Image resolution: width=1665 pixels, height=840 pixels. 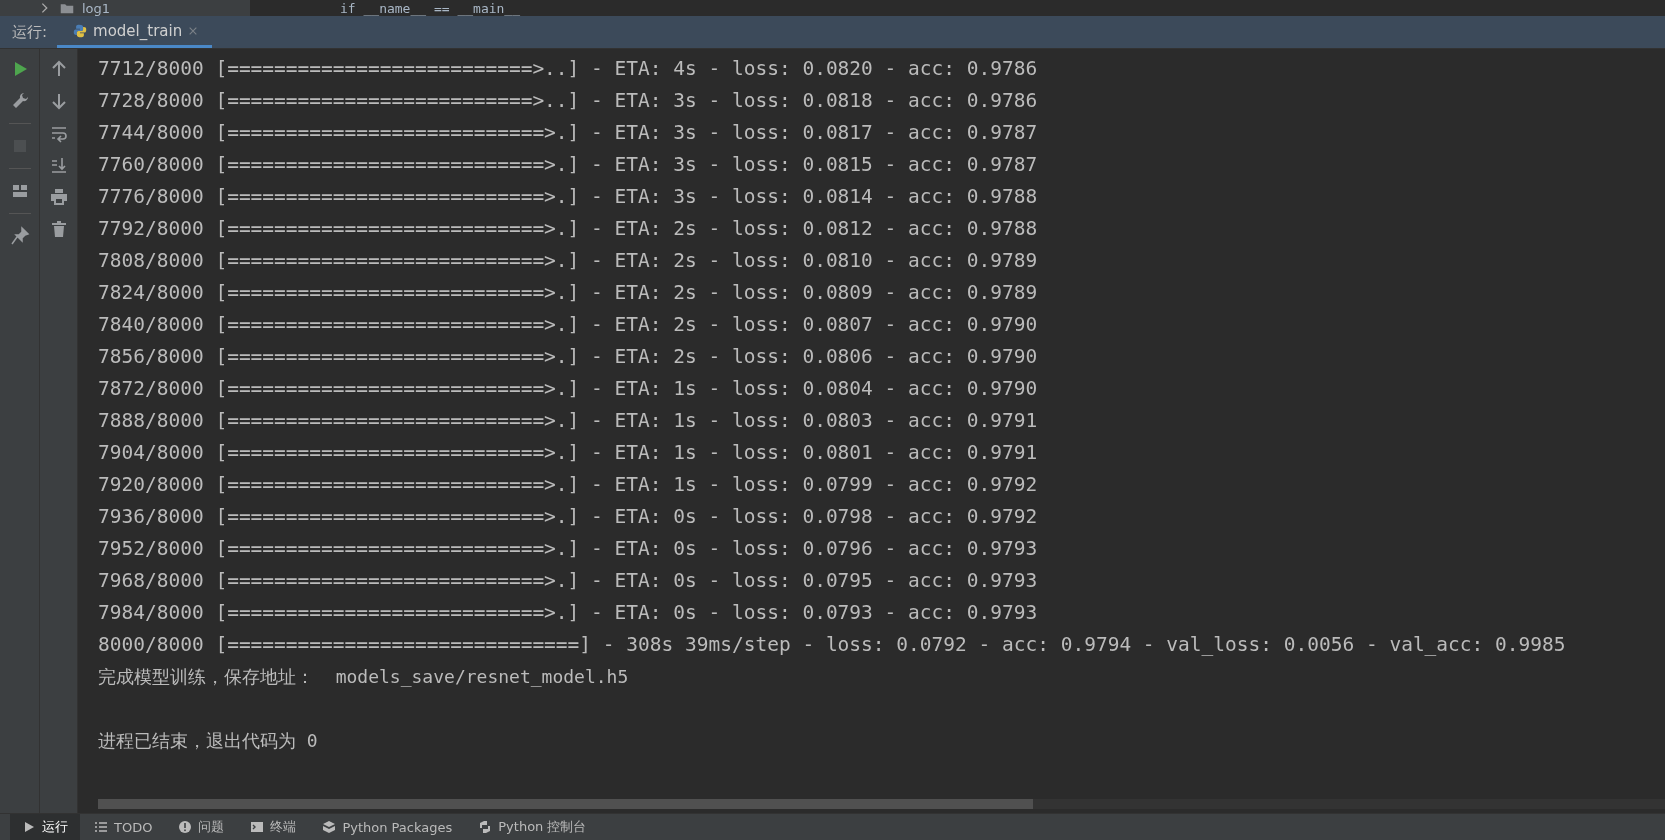 I want to click on tool-window-tab: 运行, so click(x=45, y=827).